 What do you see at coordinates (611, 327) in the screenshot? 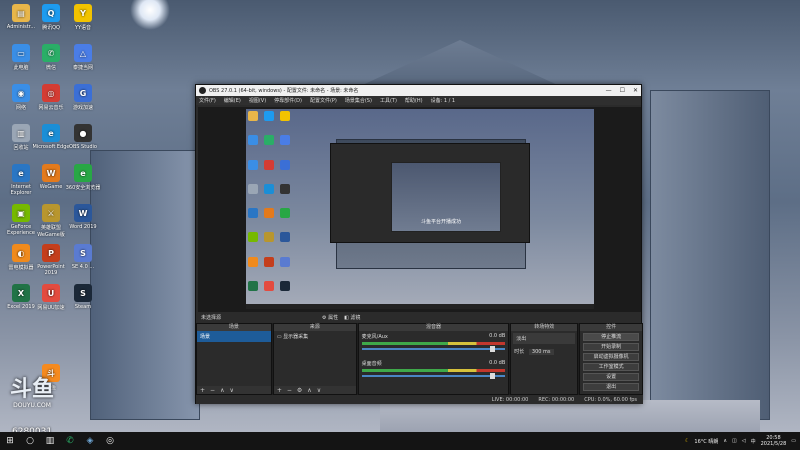
I see `controls-header: 控件` at bounding box center [611, 327].